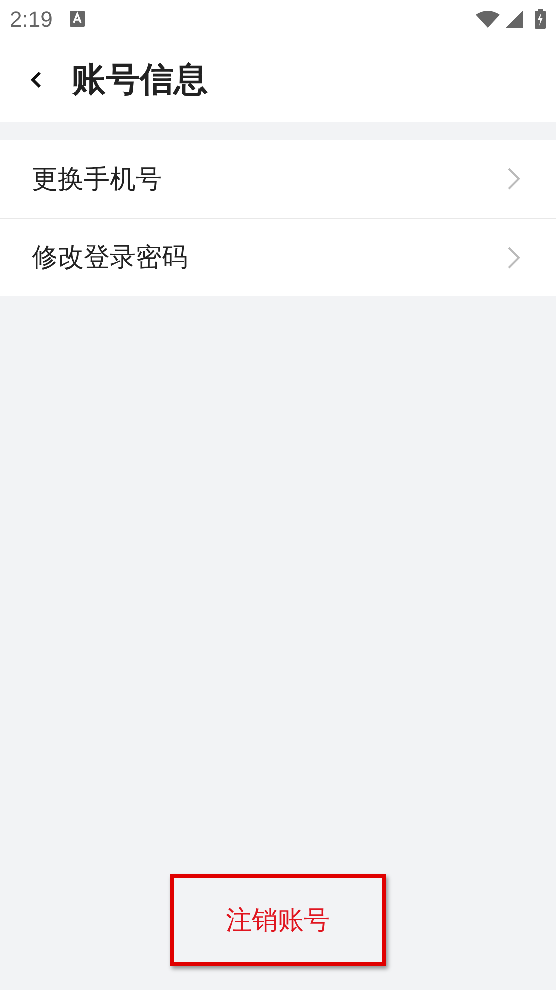  Describe the element at coordinates (514, 19) in the screenshot. I see `signal-icon` at that location.